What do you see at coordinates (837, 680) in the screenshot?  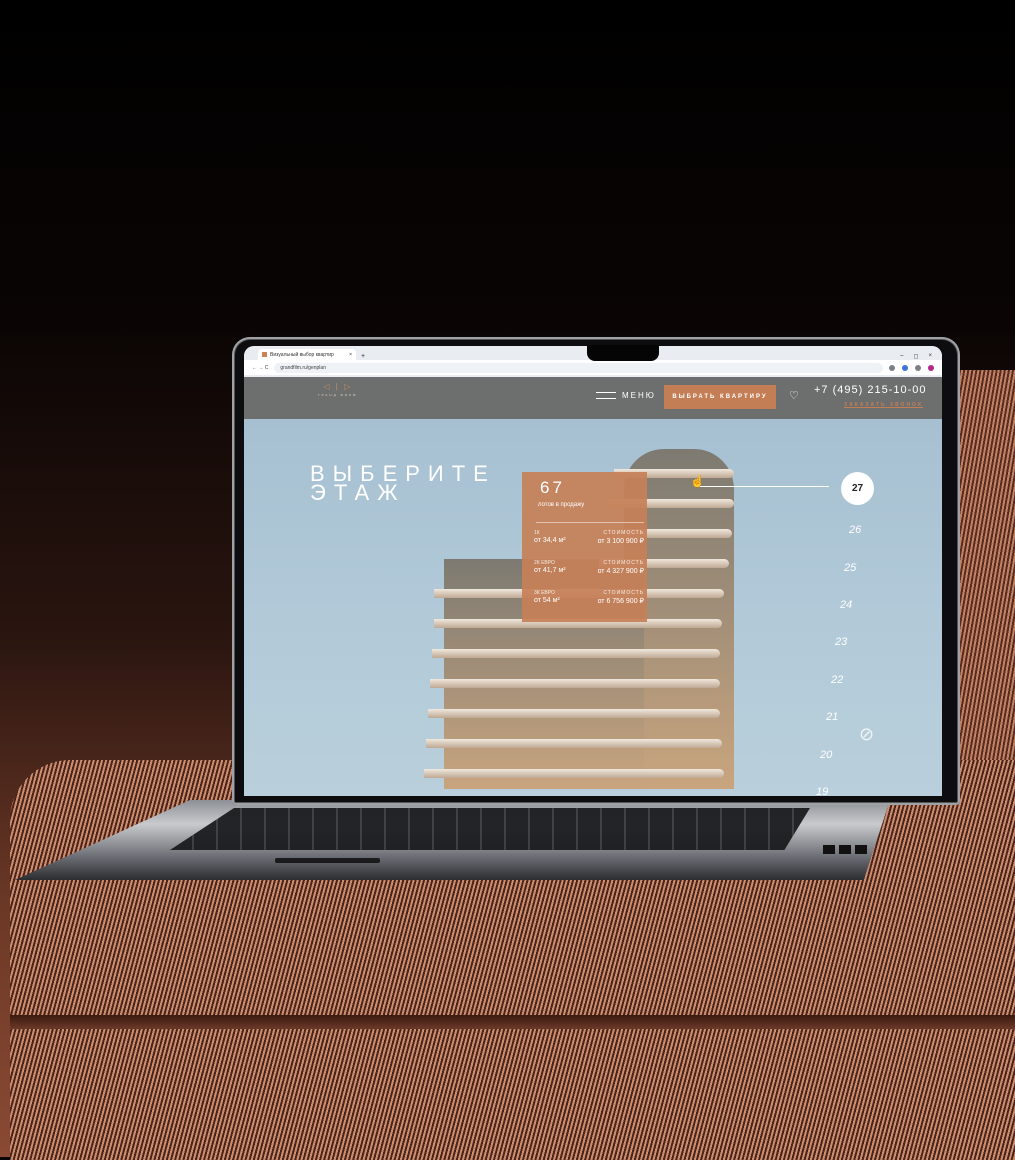 I see `floor-item: 22` at bounding box center [837, 680].